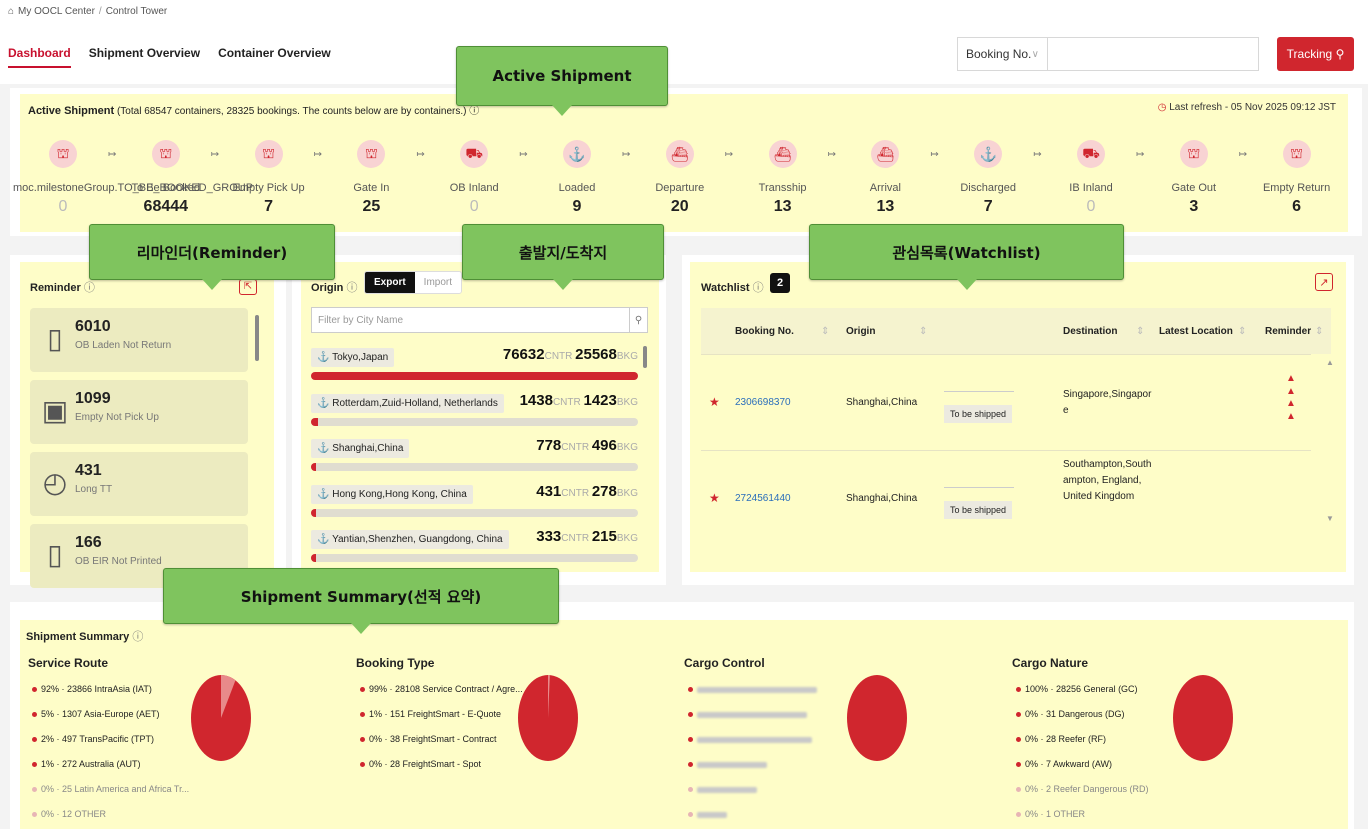 The width and height of the screenshot is (1368, 829). Describe the element at coordinates (56, 11) in the screenshot. I see `breadcrumb-home: My OOCL Center` at that location.